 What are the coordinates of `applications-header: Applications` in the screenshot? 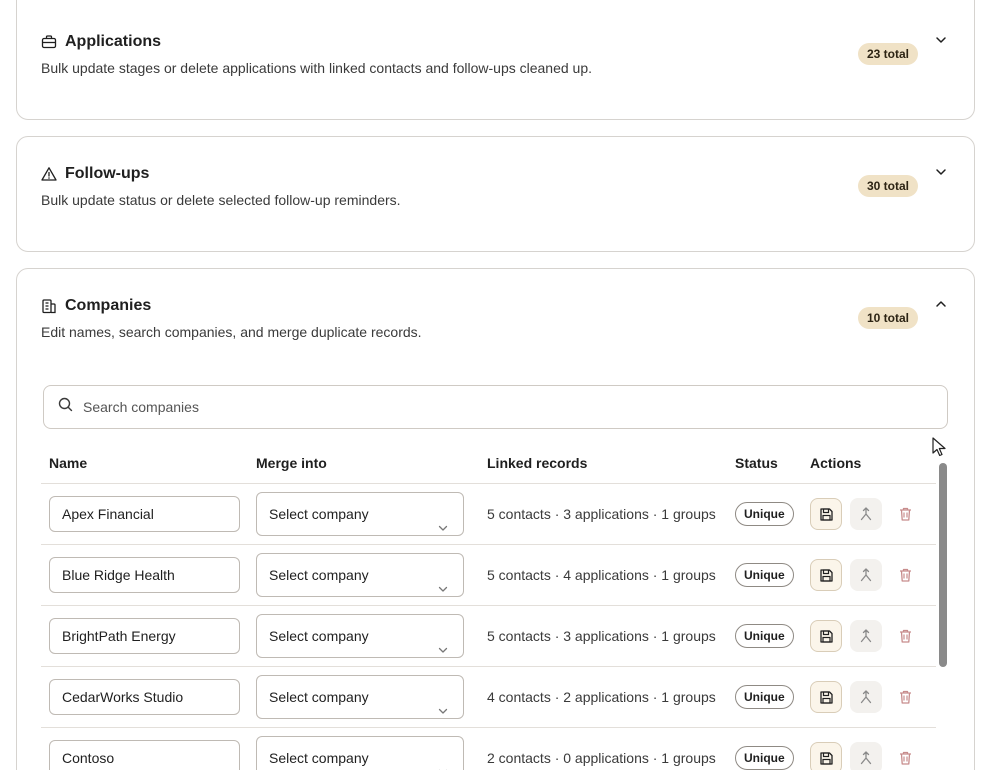 It's located at (101, 42).